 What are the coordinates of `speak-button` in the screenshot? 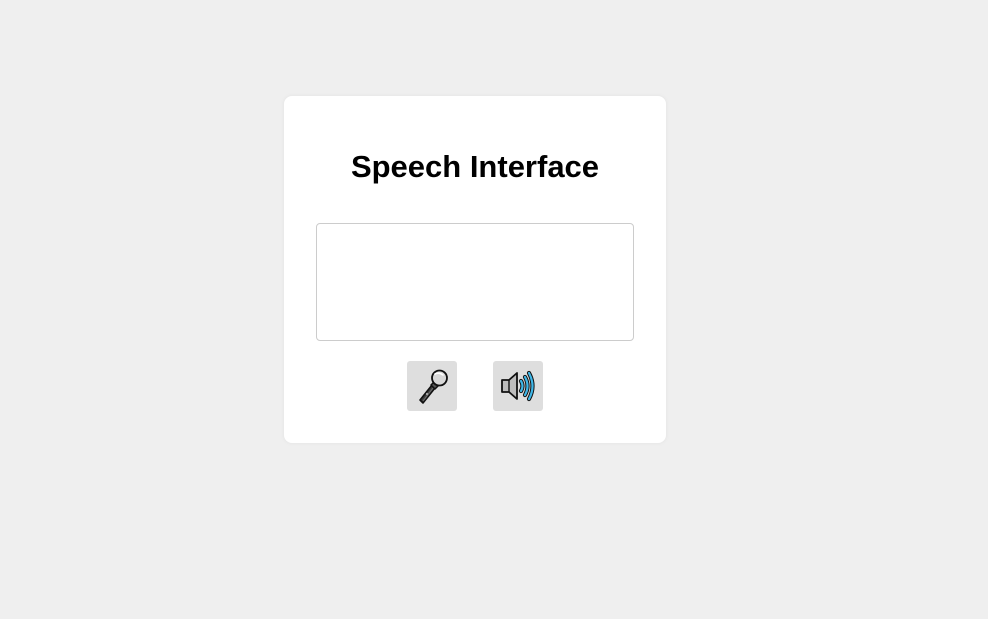 It's located at (518, 386).